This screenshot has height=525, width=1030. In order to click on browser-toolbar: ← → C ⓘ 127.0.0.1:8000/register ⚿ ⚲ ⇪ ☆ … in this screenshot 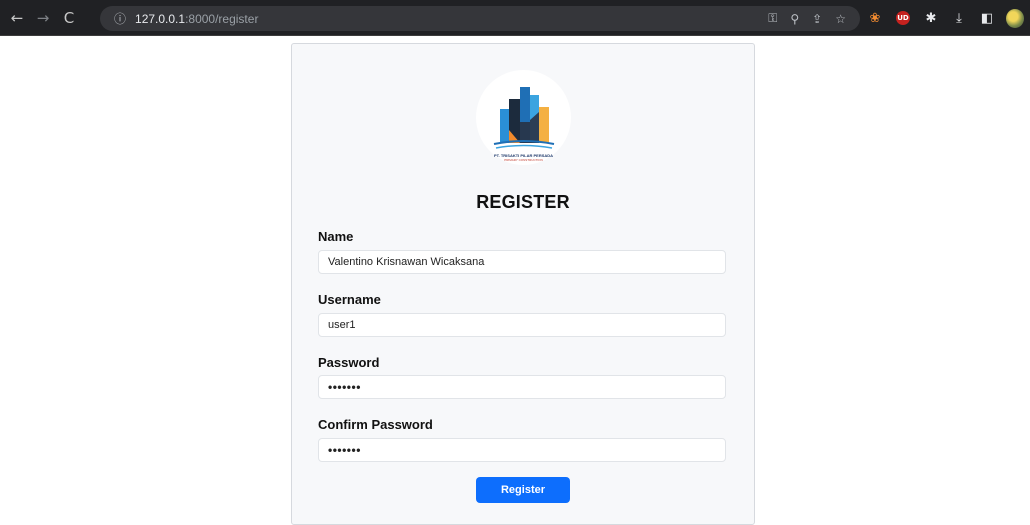, I will do `click(515, 18)`.